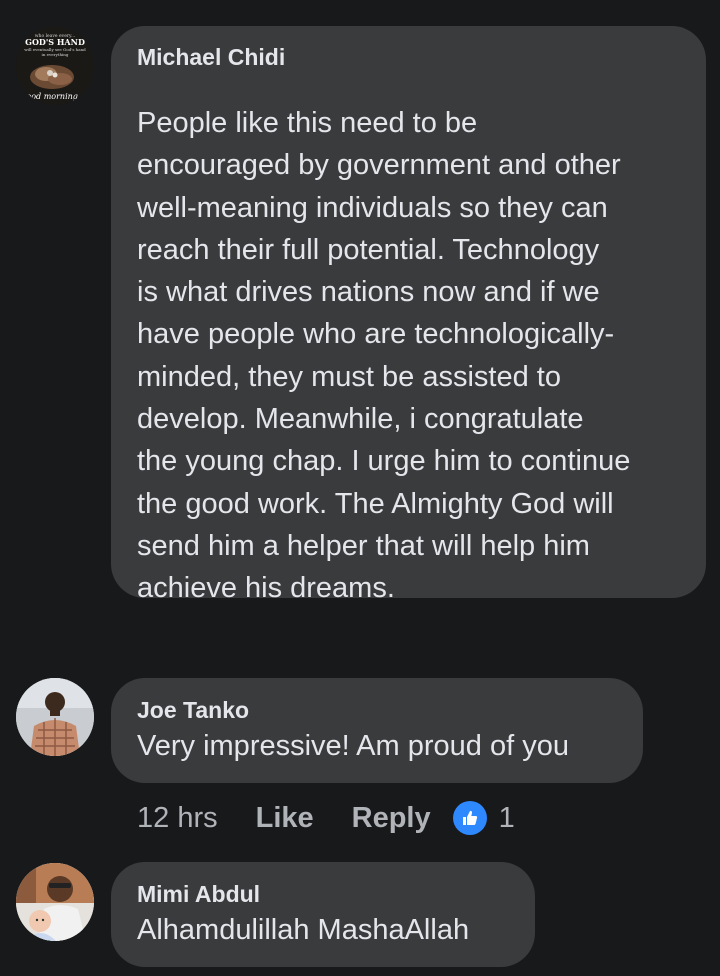 The width and height of the screenshot is (720, 976). Describe the element at coordinates (285, 818) in the screenshot. I see `like-button: Like` at that location.